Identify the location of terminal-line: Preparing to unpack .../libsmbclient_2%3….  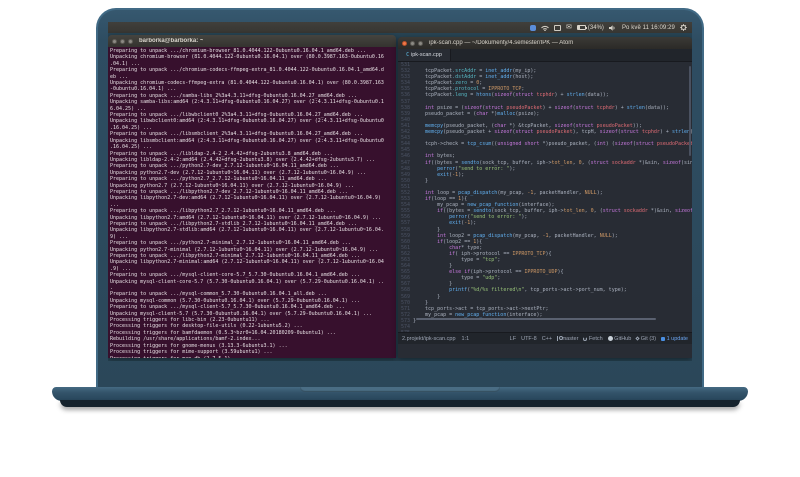
(236, 134).